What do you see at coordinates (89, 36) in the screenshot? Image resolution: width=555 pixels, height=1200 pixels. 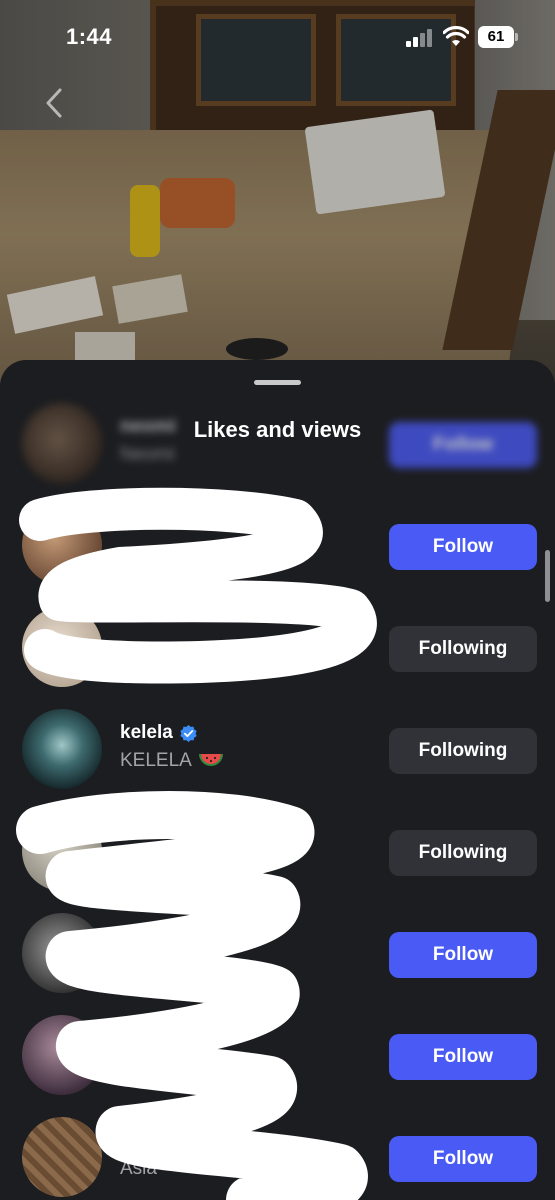 I see `status-time: 1:44` at bounding box center [89, 36].